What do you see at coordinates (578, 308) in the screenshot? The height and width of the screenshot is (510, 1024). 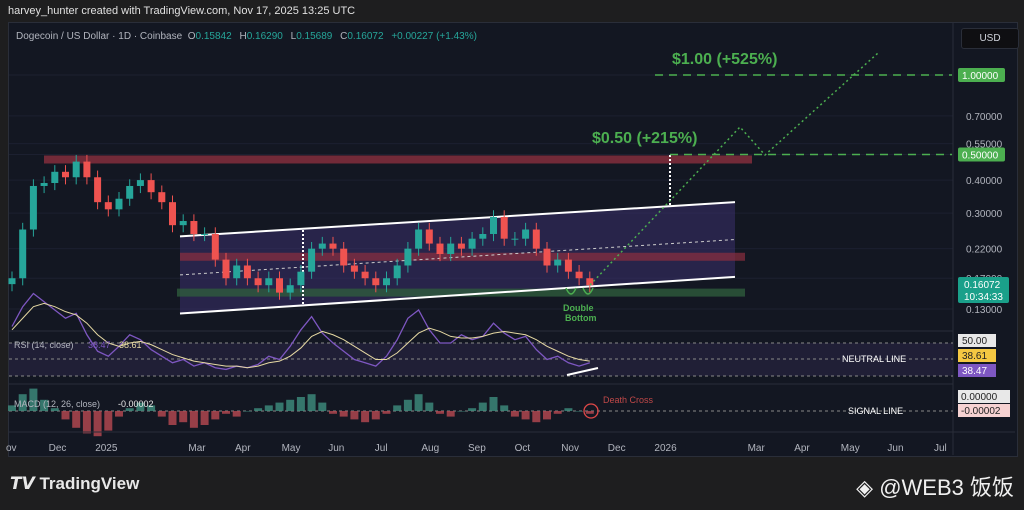 I see `pattern-label: Double` at bounding box center [578, 308].